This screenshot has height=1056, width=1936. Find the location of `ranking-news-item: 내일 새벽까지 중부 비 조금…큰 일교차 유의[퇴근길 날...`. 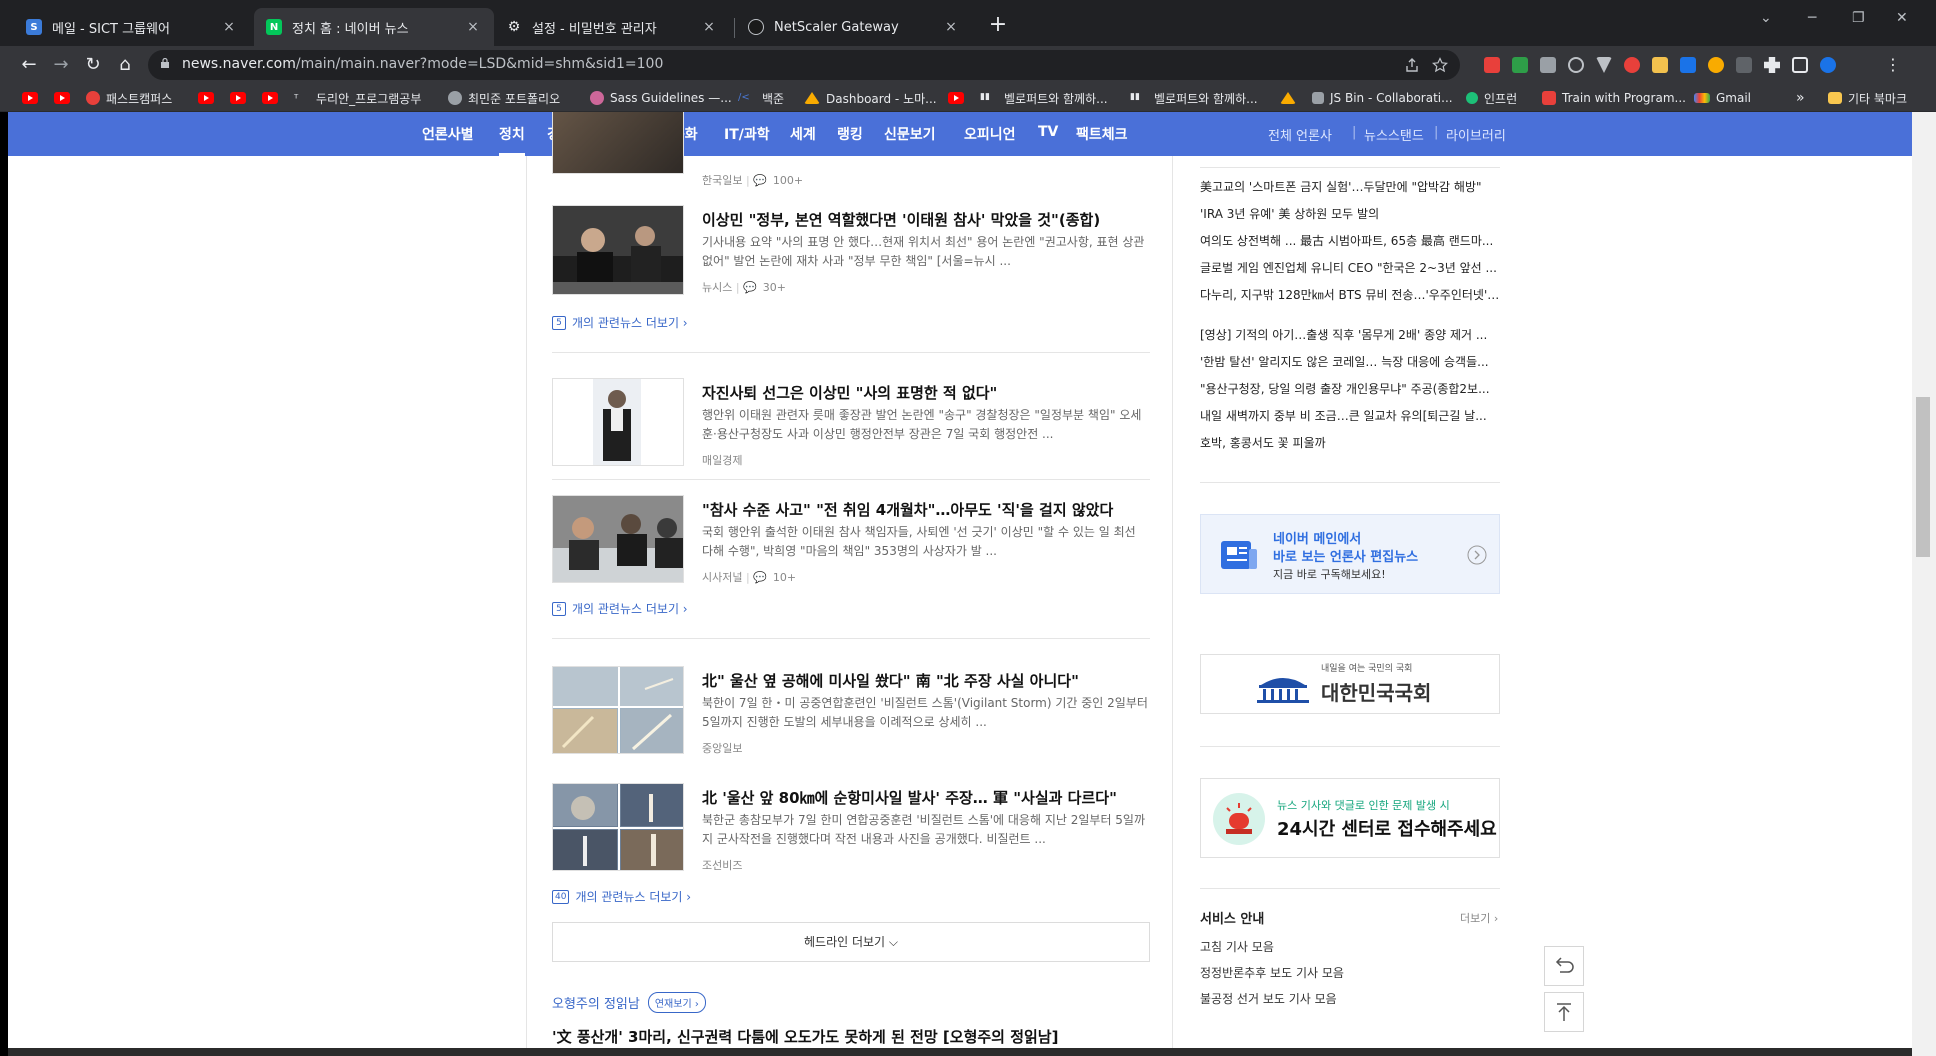

ranking-news-item: 내일 새벽까지 중부 비 조금…큰 일교차 유의[퇴근길 날... is located at coordinates (1350, 415).